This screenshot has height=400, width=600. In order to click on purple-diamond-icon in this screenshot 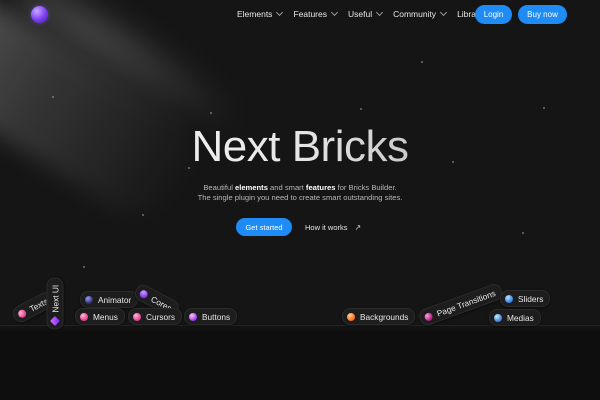, I will do `click(55, 321)`.